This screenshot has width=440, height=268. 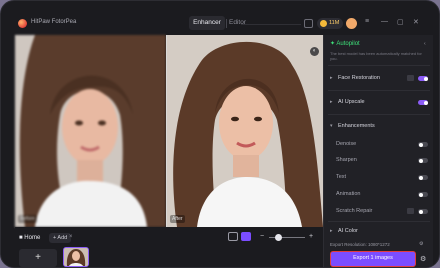 I want to click on add-image-button: +, so click(x=38, y=258).